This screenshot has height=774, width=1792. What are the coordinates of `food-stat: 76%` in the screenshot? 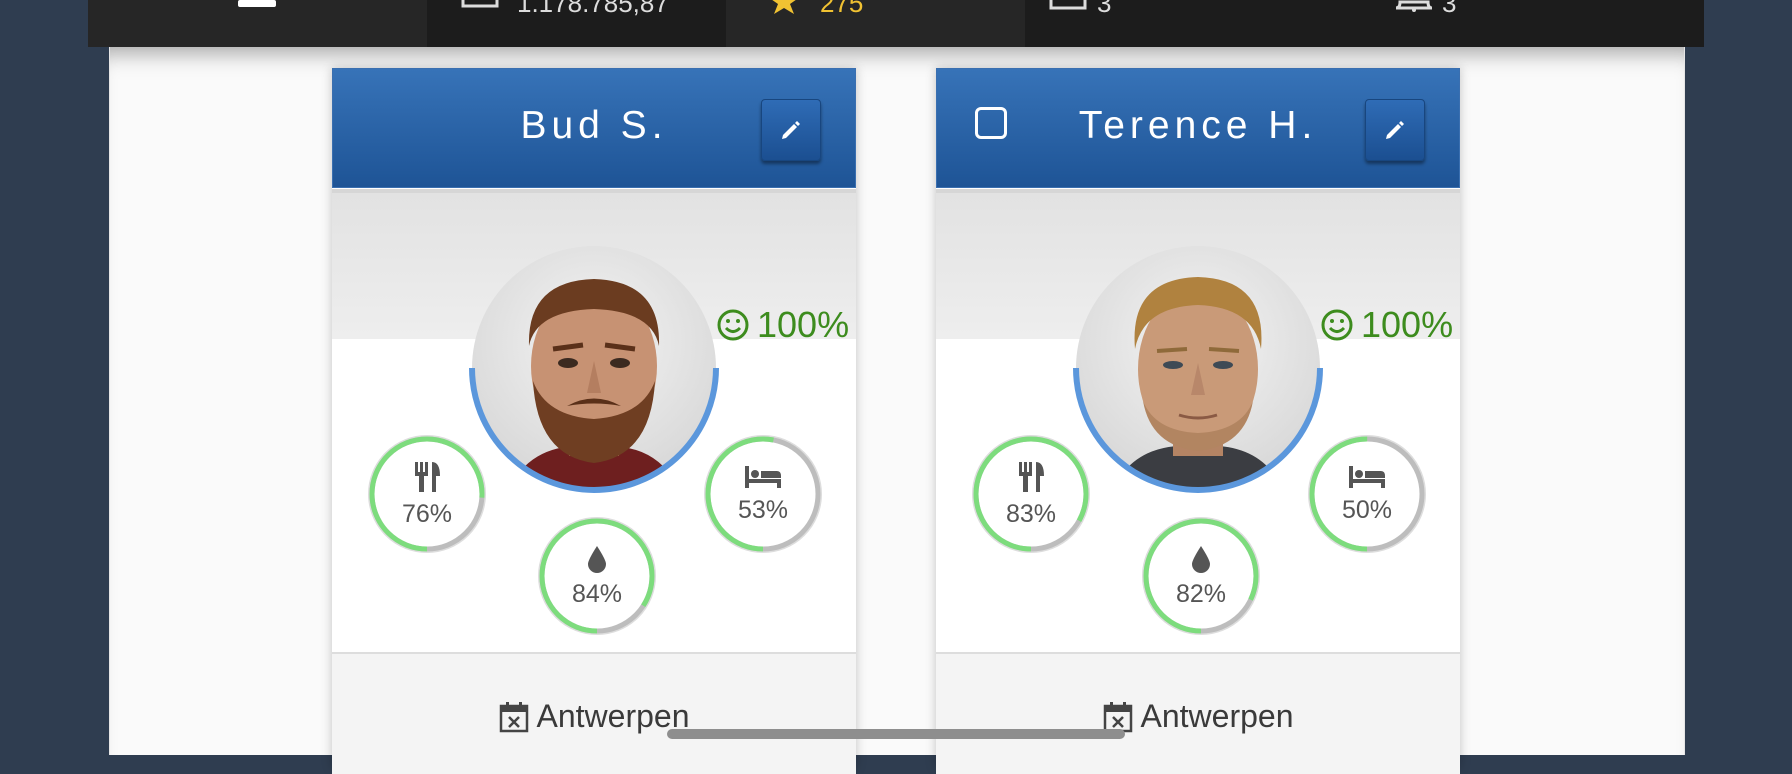 It's located at (427, 494).